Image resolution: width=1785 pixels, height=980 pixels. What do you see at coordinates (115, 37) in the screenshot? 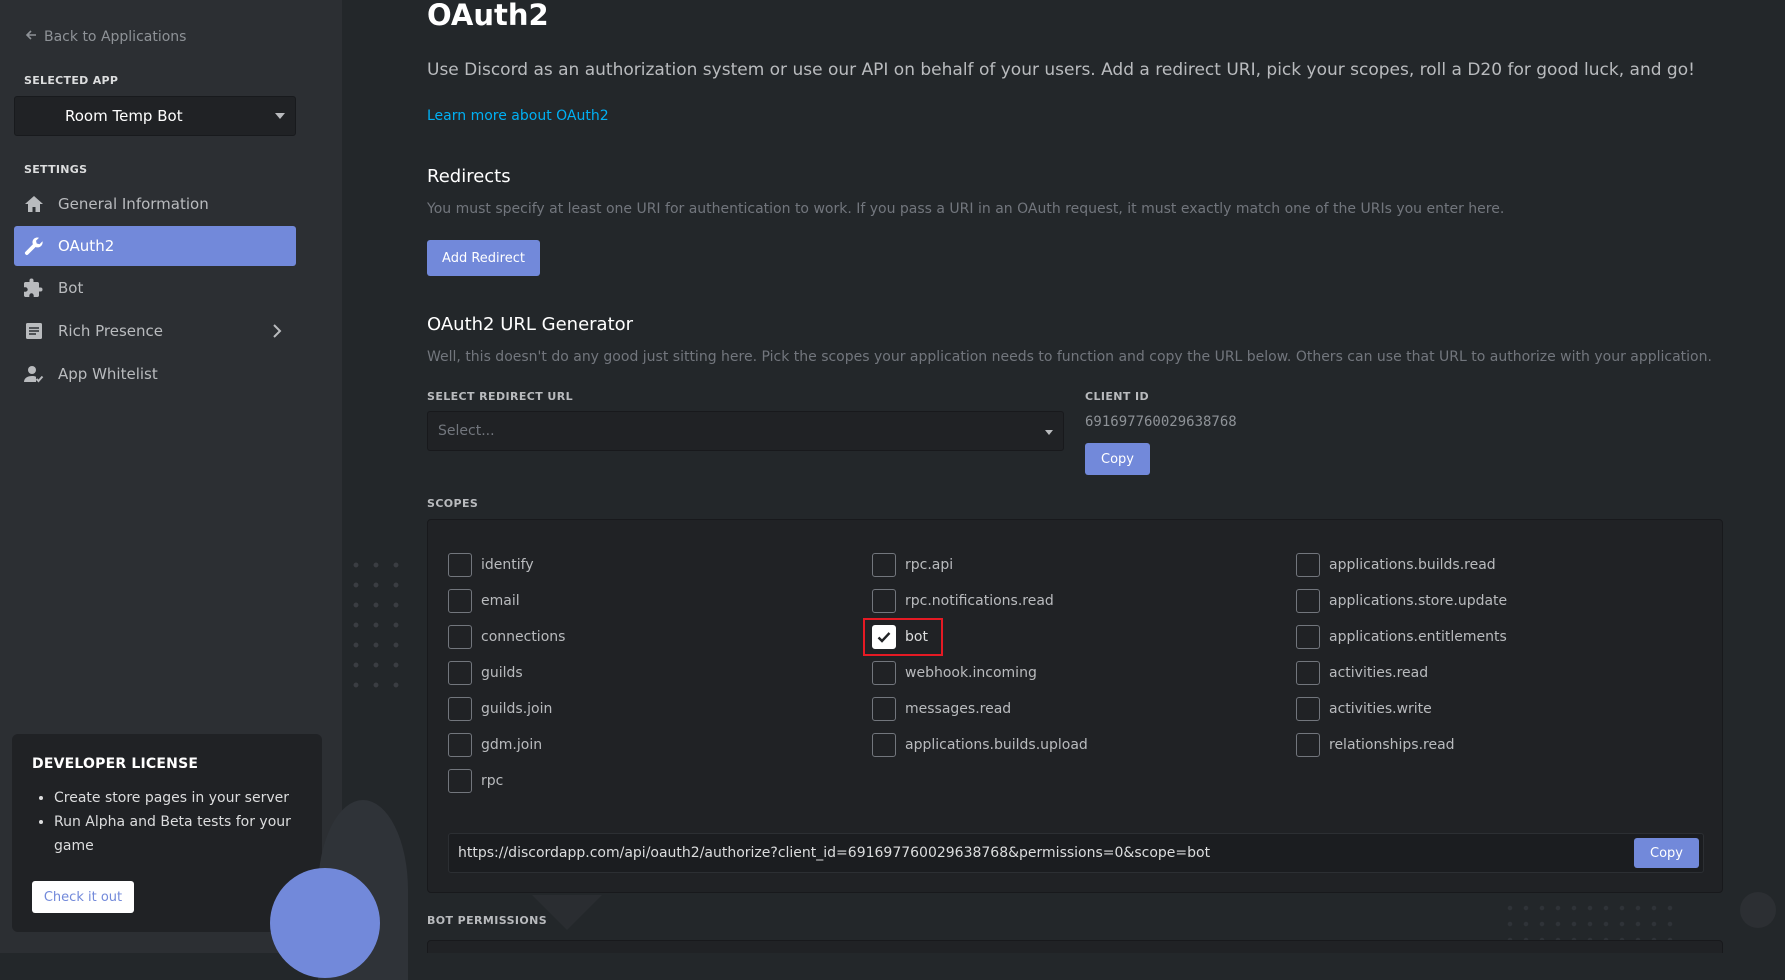
I see `back-link-label: Back to Applications` at bounding box center [115, 37].